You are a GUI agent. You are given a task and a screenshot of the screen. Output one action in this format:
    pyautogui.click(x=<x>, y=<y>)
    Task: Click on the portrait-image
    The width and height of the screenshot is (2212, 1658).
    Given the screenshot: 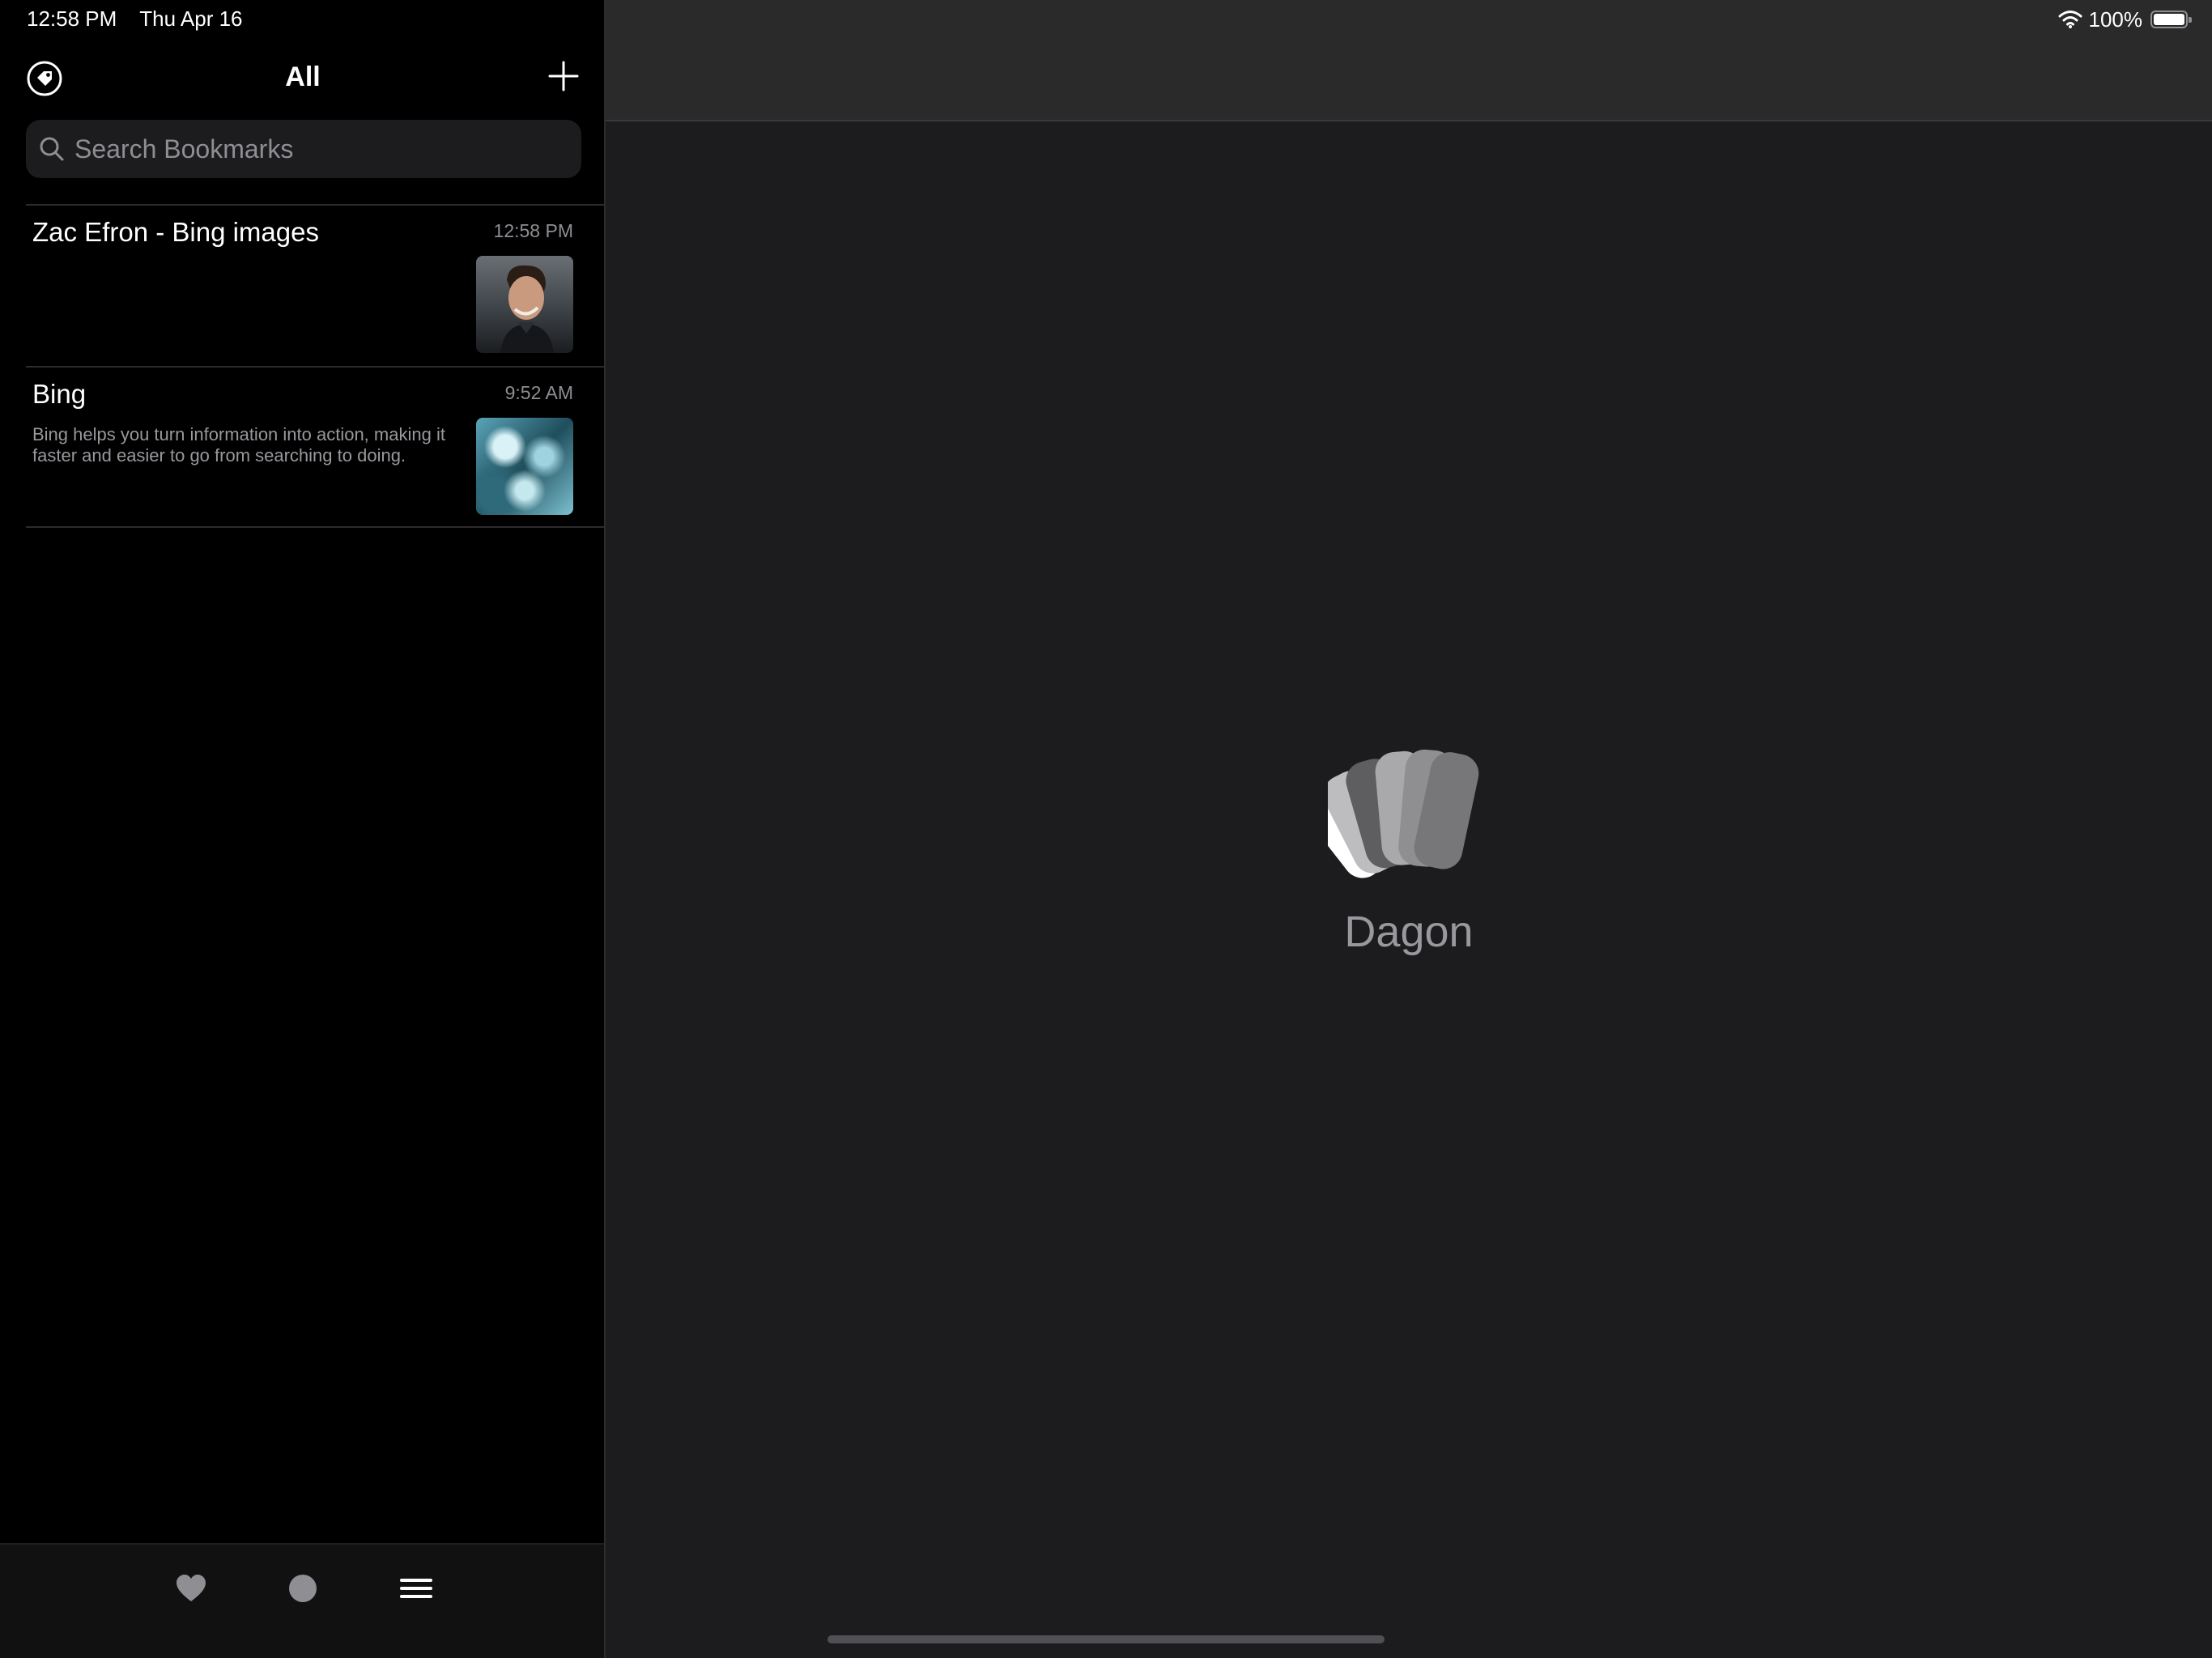 What is the action you would take?
    pyautogui.click(x=527, y=309)
    